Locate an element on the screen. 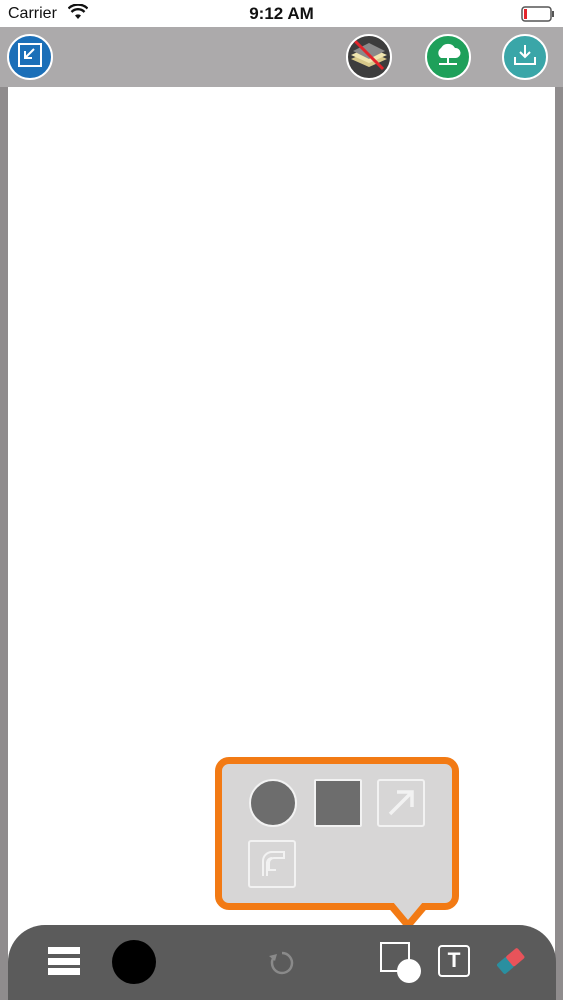 The width and height of the screenshot is (563, 1000). import-button is located at coordinates (30, 57).